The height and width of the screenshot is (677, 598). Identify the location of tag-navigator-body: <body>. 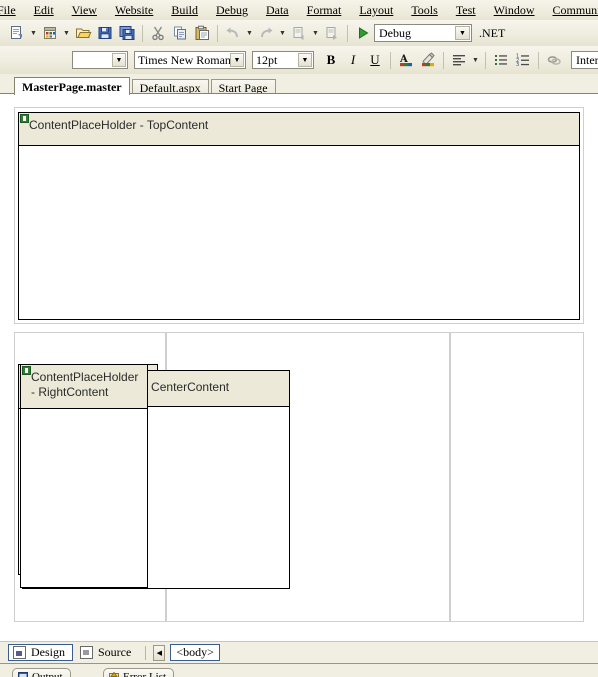
(195, 652).